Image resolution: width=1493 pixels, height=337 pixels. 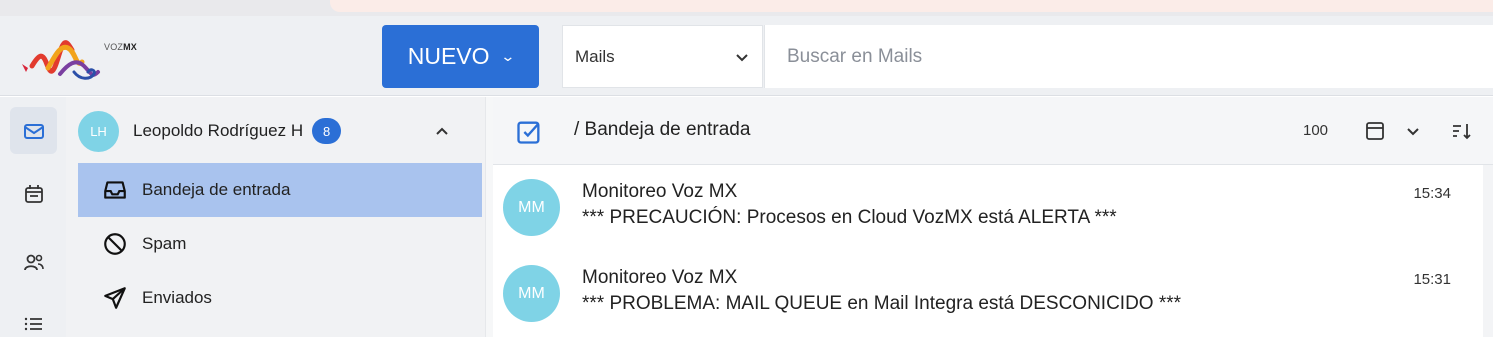 I want to click on vozmx-logo: VOZMX, so click(x=88, y=58).